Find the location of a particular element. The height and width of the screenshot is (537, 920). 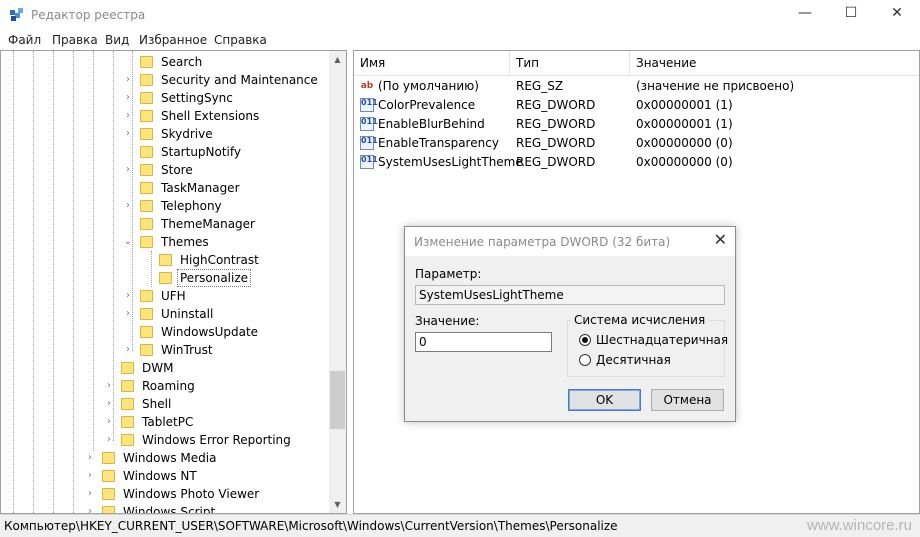

tree-item-startupnotify: StartupNotify is located at coordinates (231, 152).